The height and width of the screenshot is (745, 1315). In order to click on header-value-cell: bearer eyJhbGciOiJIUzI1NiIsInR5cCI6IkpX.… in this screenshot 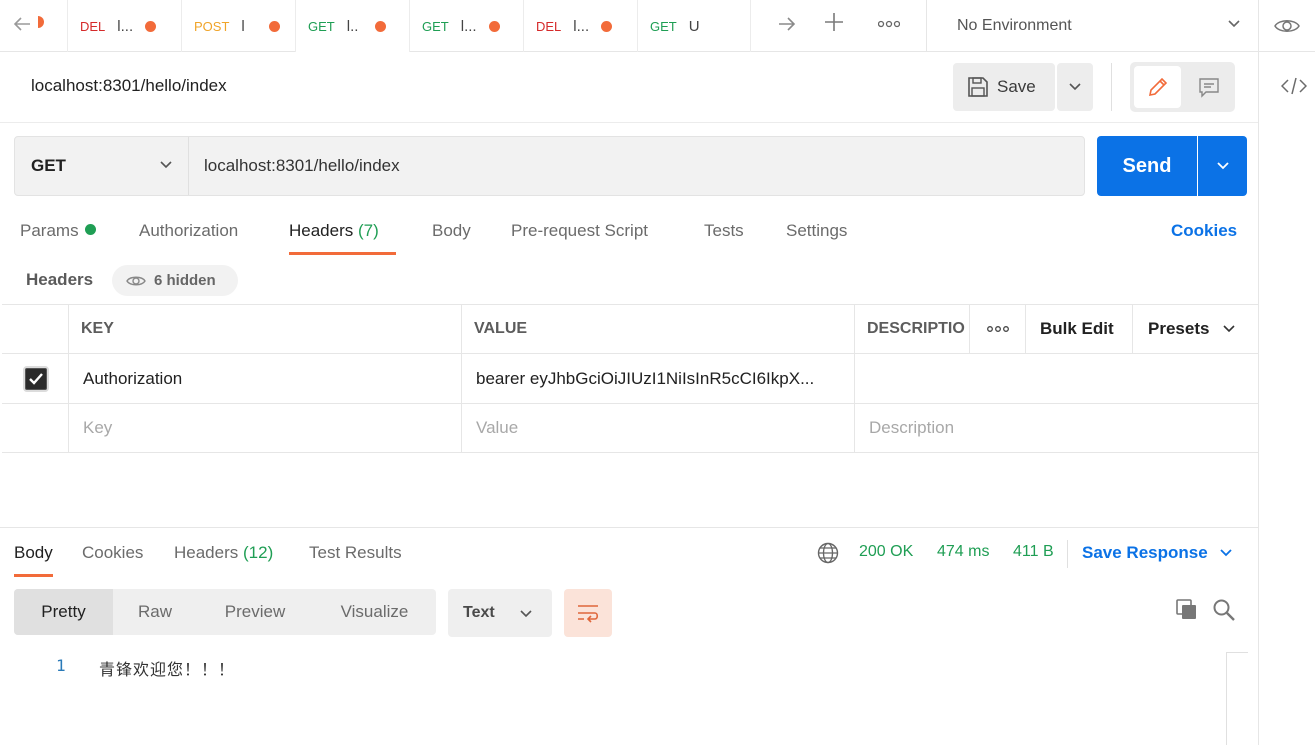, I will do `click(658, 378)`.